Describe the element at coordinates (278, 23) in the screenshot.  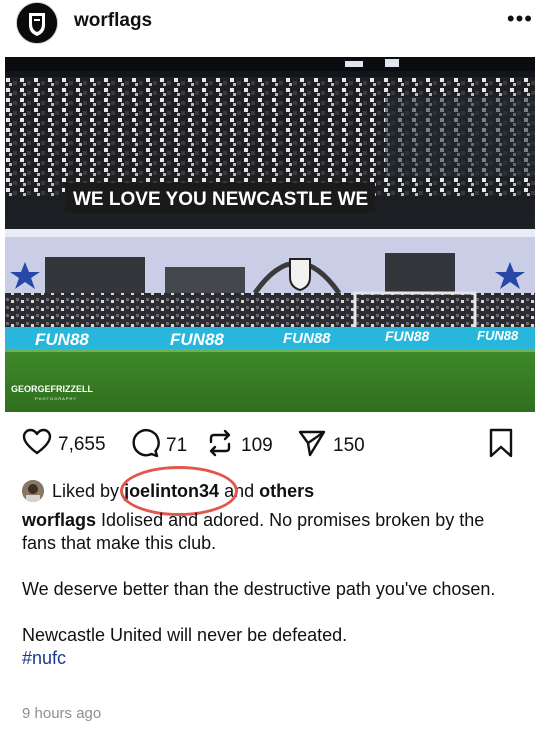
I see `post-header: worflags •••` at that location.